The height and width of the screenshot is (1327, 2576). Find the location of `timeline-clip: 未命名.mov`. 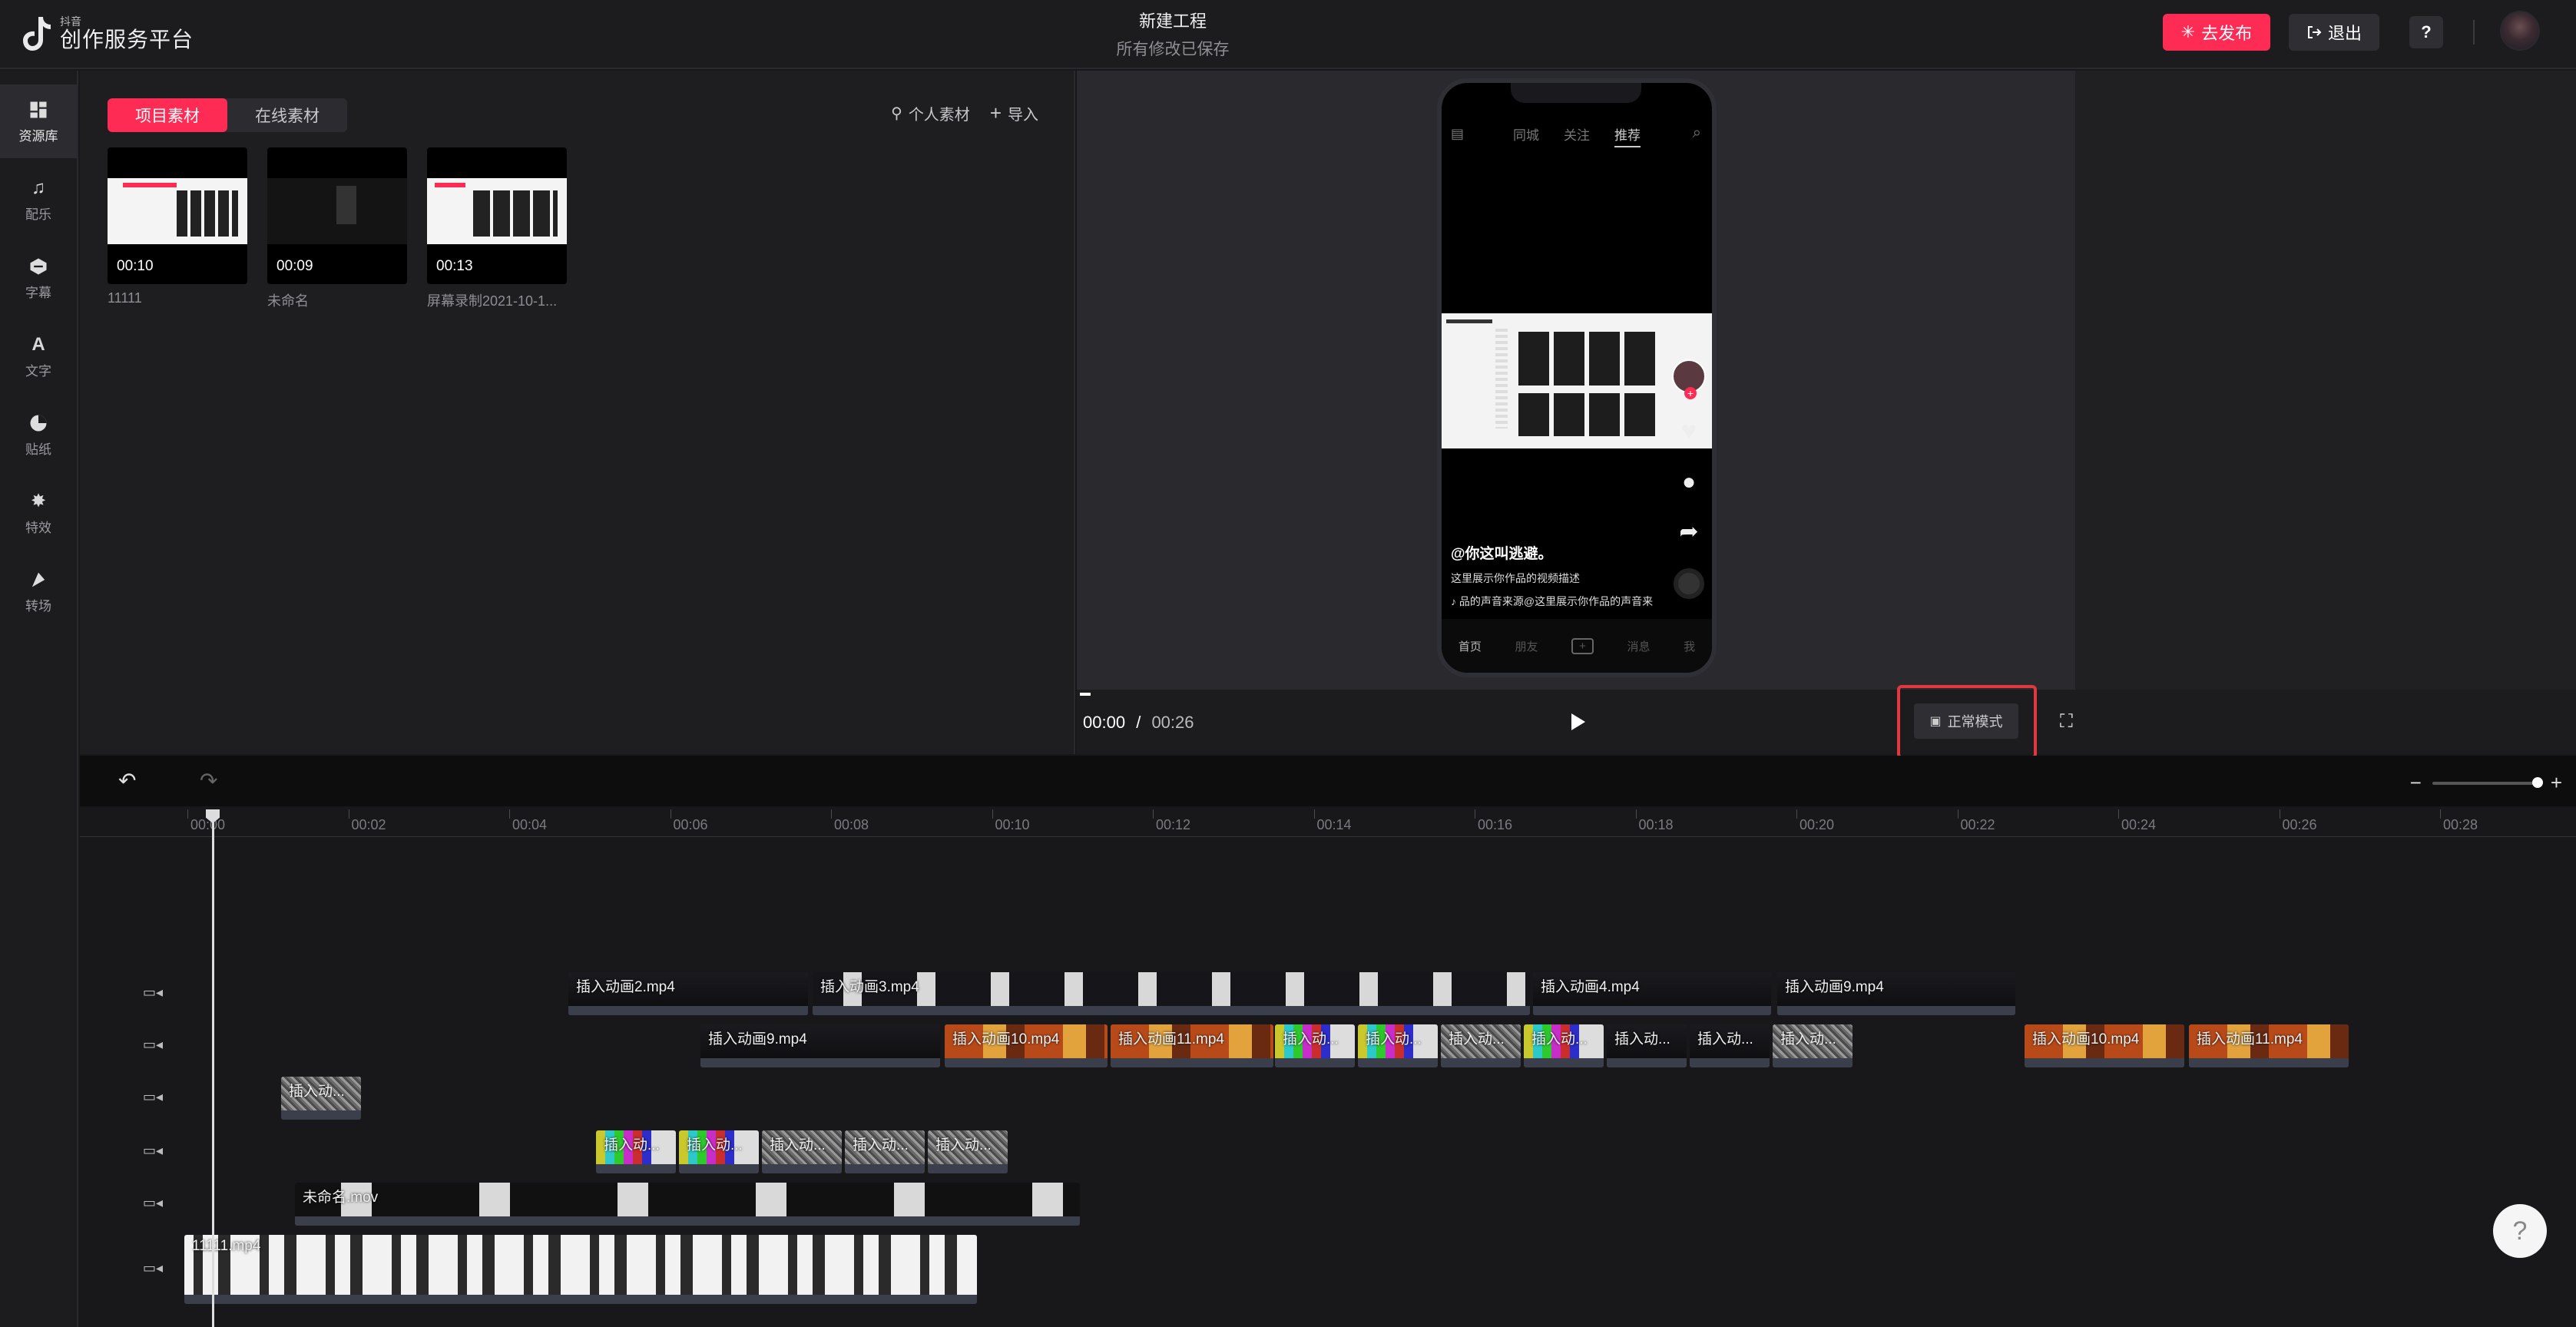

timeline-clip: 未命名.mov is located at coordinates (687, 1204).